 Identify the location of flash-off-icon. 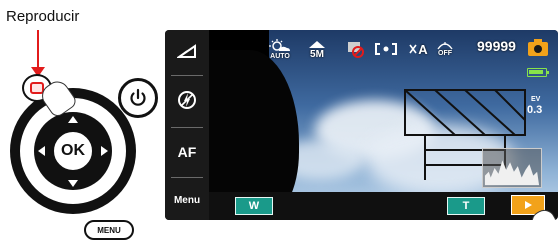
(187, 100).